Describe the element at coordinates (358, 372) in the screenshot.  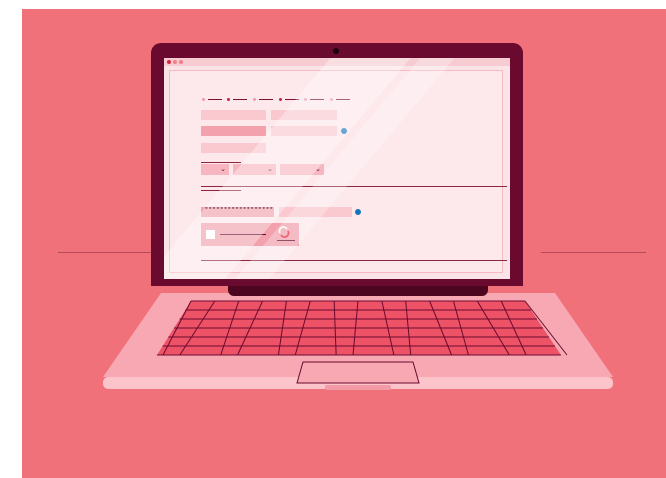
I see `trackpad` at that location.